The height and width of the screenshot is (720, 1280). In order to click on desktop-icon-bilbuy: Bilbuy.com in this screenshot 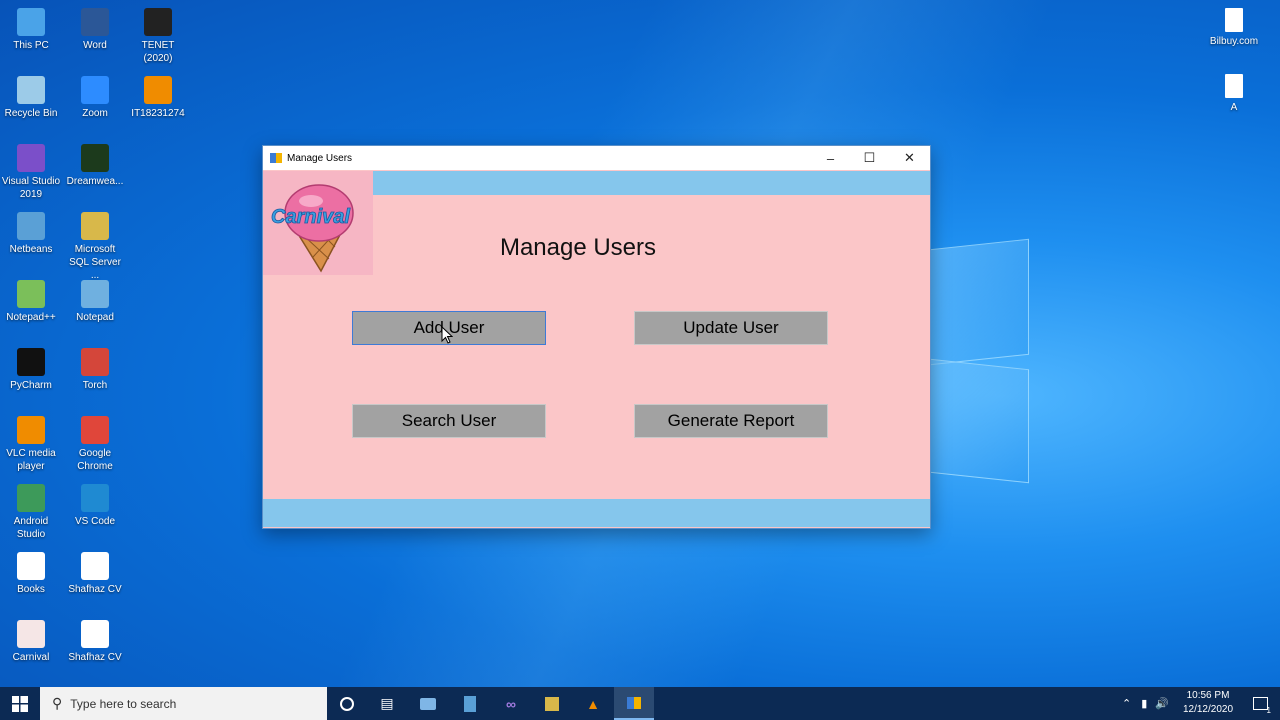, I will do `click(1234, 28)`.